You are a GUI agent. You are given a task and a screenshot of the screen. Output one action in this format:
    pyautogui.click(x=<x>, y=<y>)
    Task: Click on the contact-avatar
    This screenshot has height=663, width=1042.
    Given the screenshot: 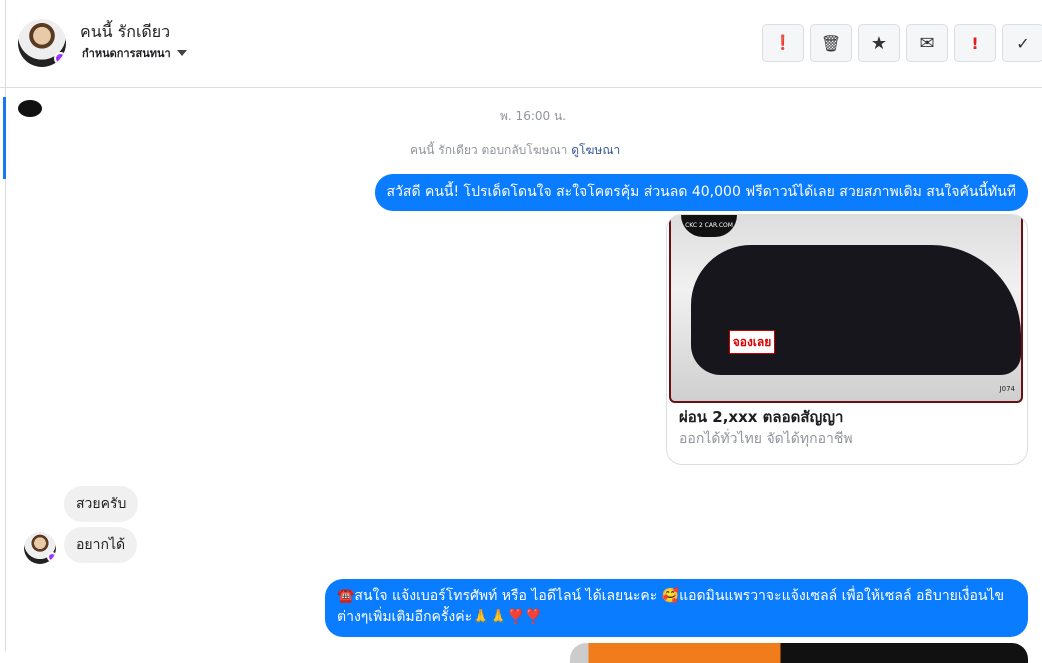 What is the action you would take?
    pyautogui.click(x=42, y=43)
    